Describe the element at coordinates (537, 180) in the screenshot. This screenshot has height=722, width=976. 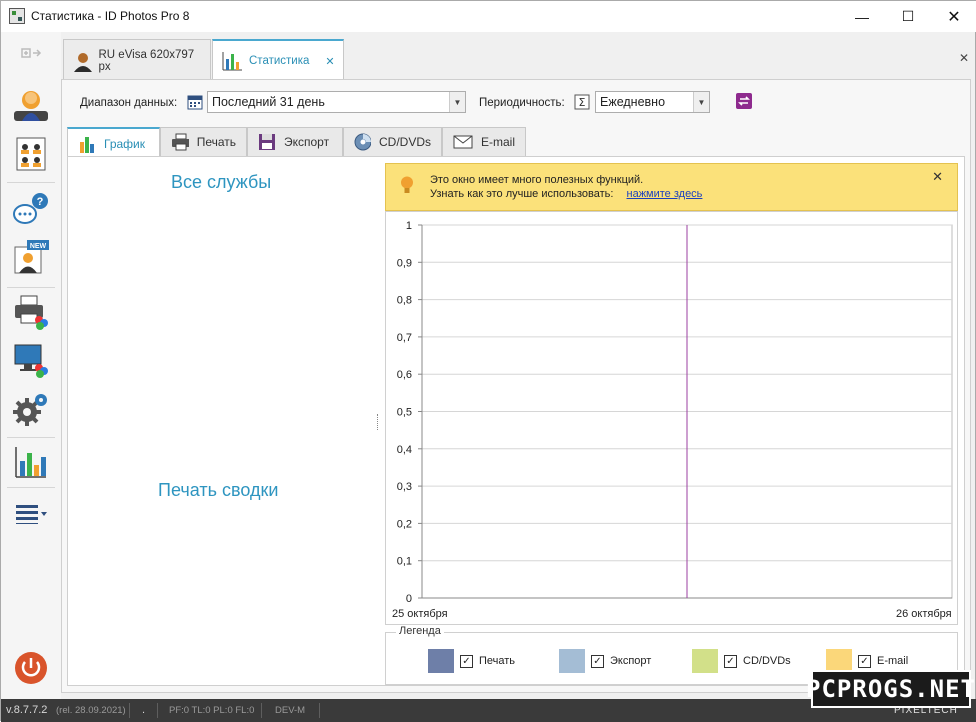
I see `tip-text: Это окно имеет много полезных функций.` at that location.